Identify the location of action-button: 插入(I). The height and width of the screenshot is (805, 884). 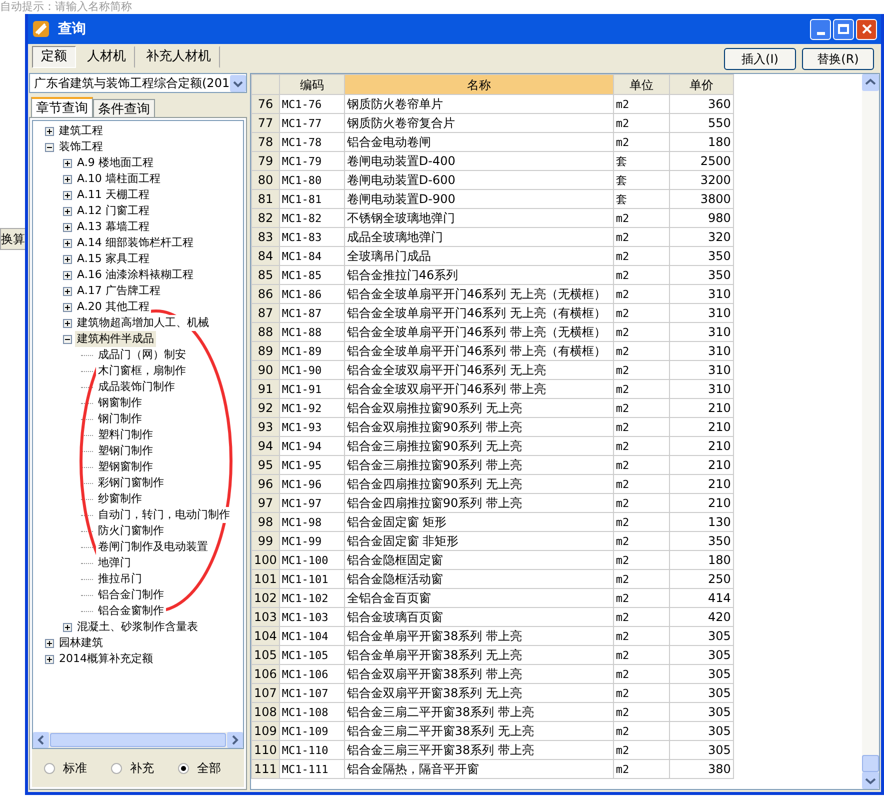
(760, 59).